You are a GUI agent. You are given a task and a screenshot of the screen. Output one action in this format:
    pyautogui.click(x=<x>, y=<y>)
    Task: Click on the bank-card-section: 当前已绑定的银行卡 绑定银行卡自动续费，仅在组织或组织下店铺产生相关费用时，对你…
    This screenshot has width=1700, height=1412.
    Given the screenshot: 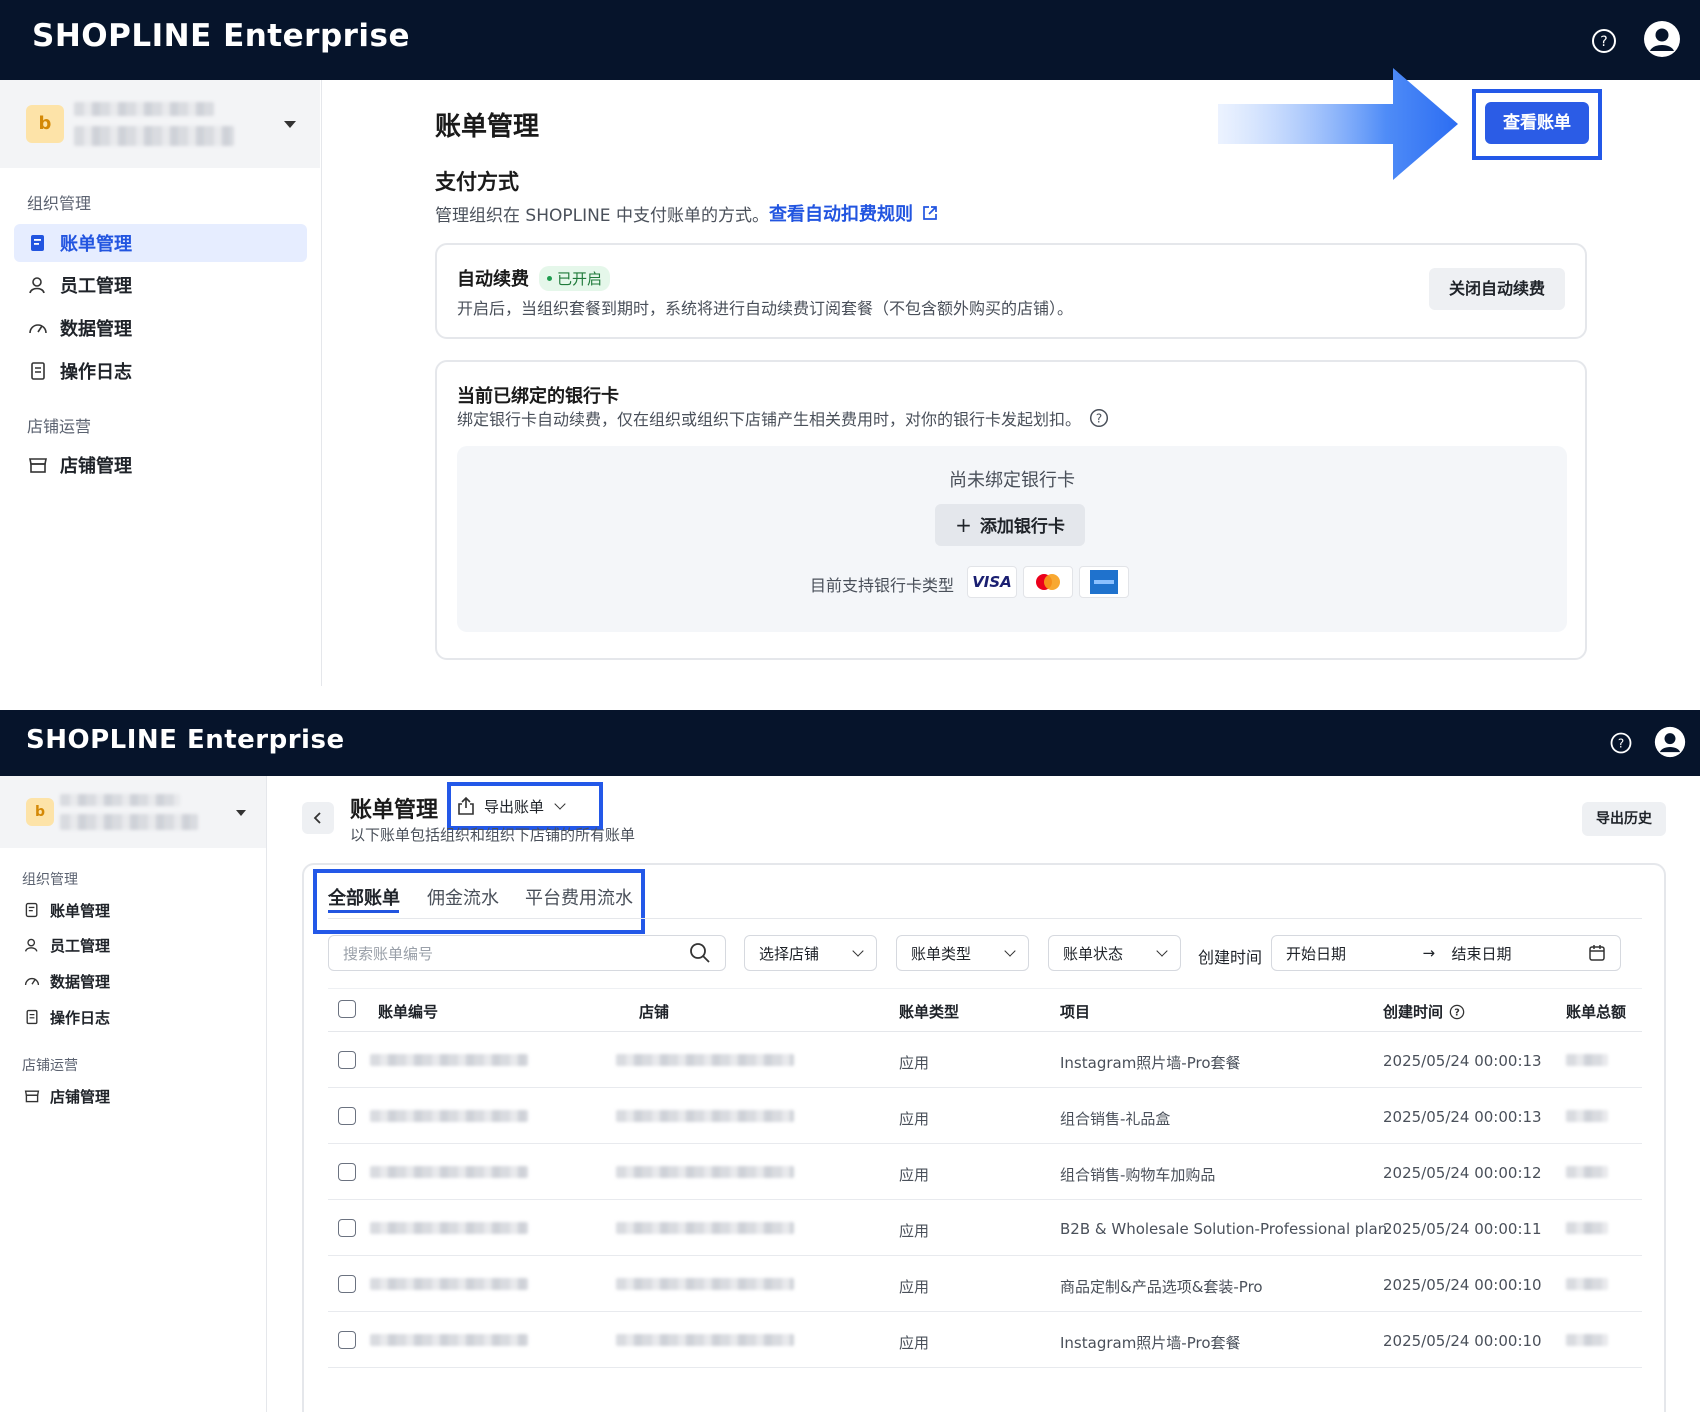 What is the action you would take?
    pyautogui.click(x=1011, y=510)
    